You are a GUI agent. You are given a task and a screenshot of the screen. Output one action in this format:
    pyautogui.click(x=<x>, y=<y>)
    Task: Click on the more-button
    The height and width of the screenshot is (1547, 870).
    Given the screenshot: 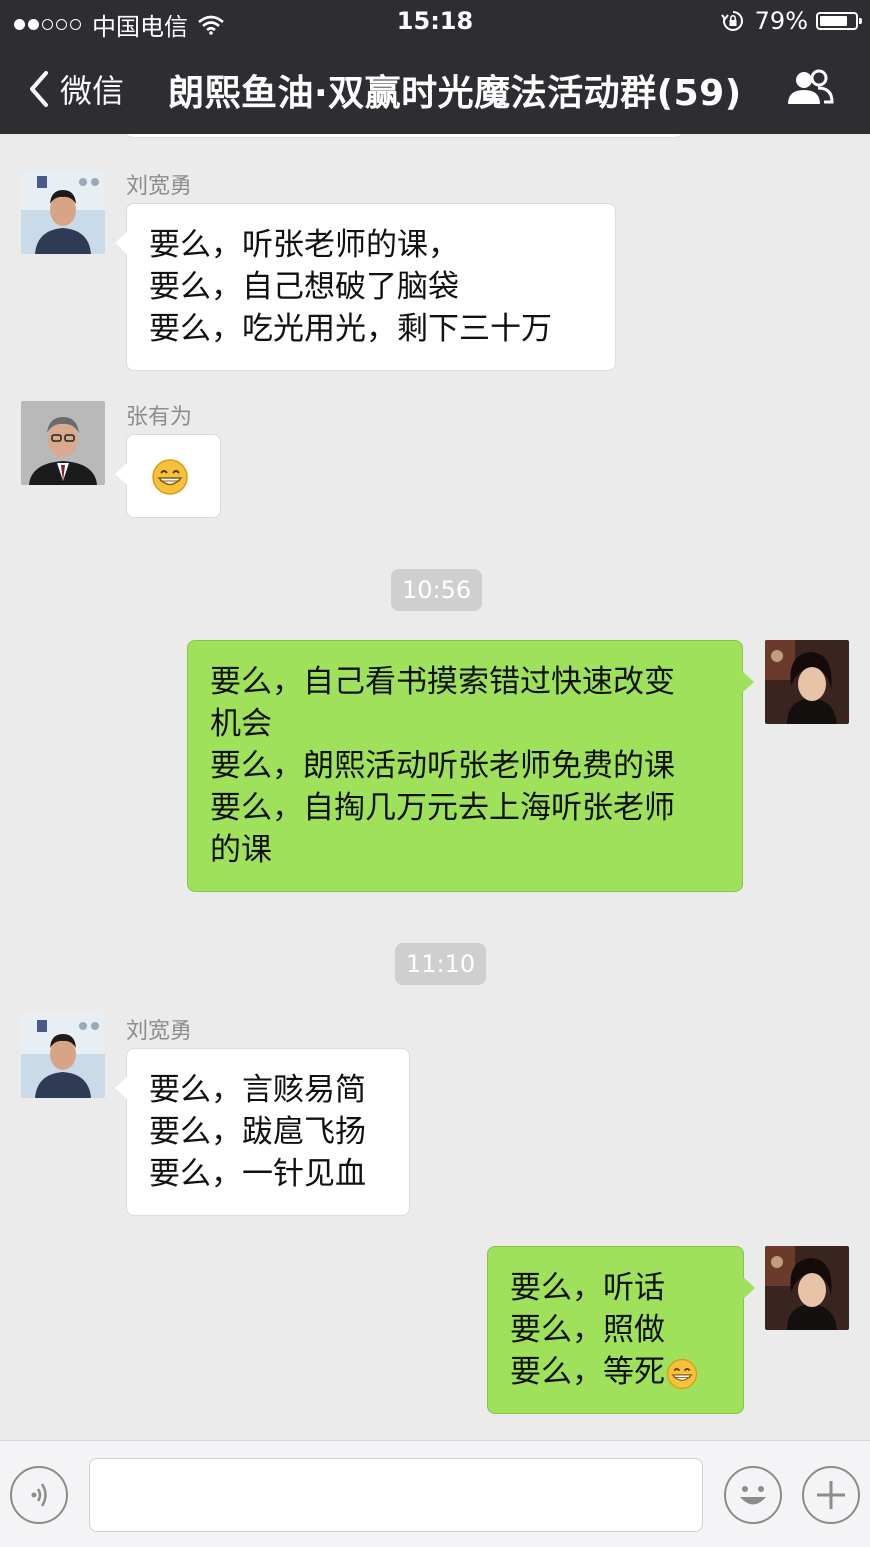 What is the action you would take?
    pyautogui.click(x=831, y=1495)
    